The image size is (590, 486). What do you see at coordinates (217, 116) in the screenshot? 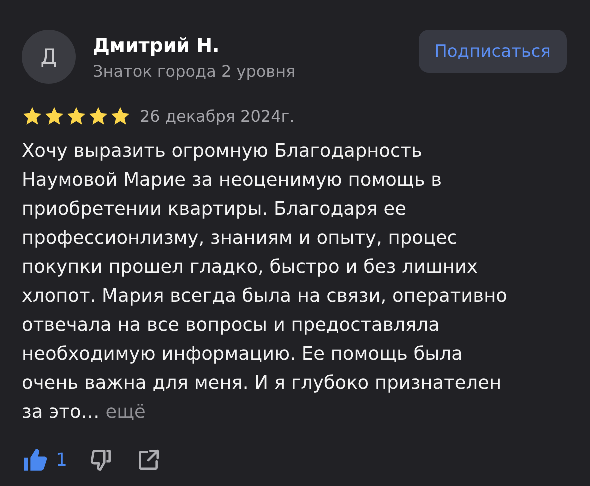
I see `review-date: 26 декабря 2024г.` at bounding box center [217, 116].